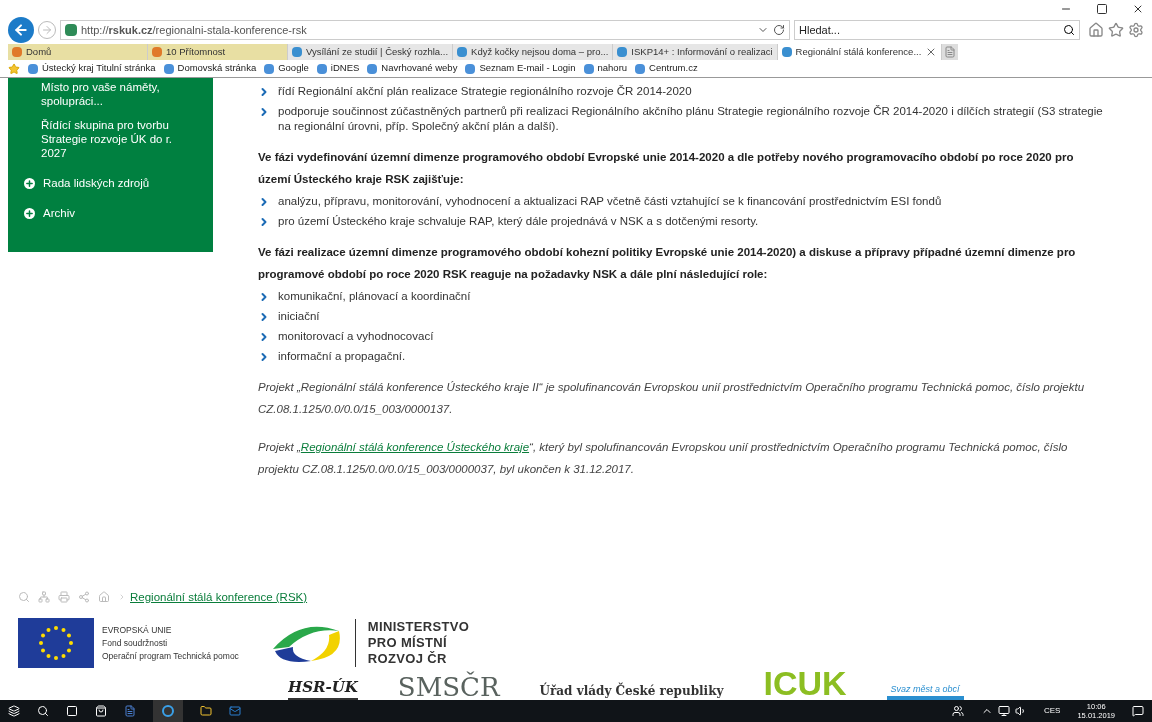 Image resolution: width=1152 pixels, height=722 pixels. Describe the element at coordinates (96, 183) in the screenshot. I see `sidebar-link: Rada lidských zdrojů` at that location.